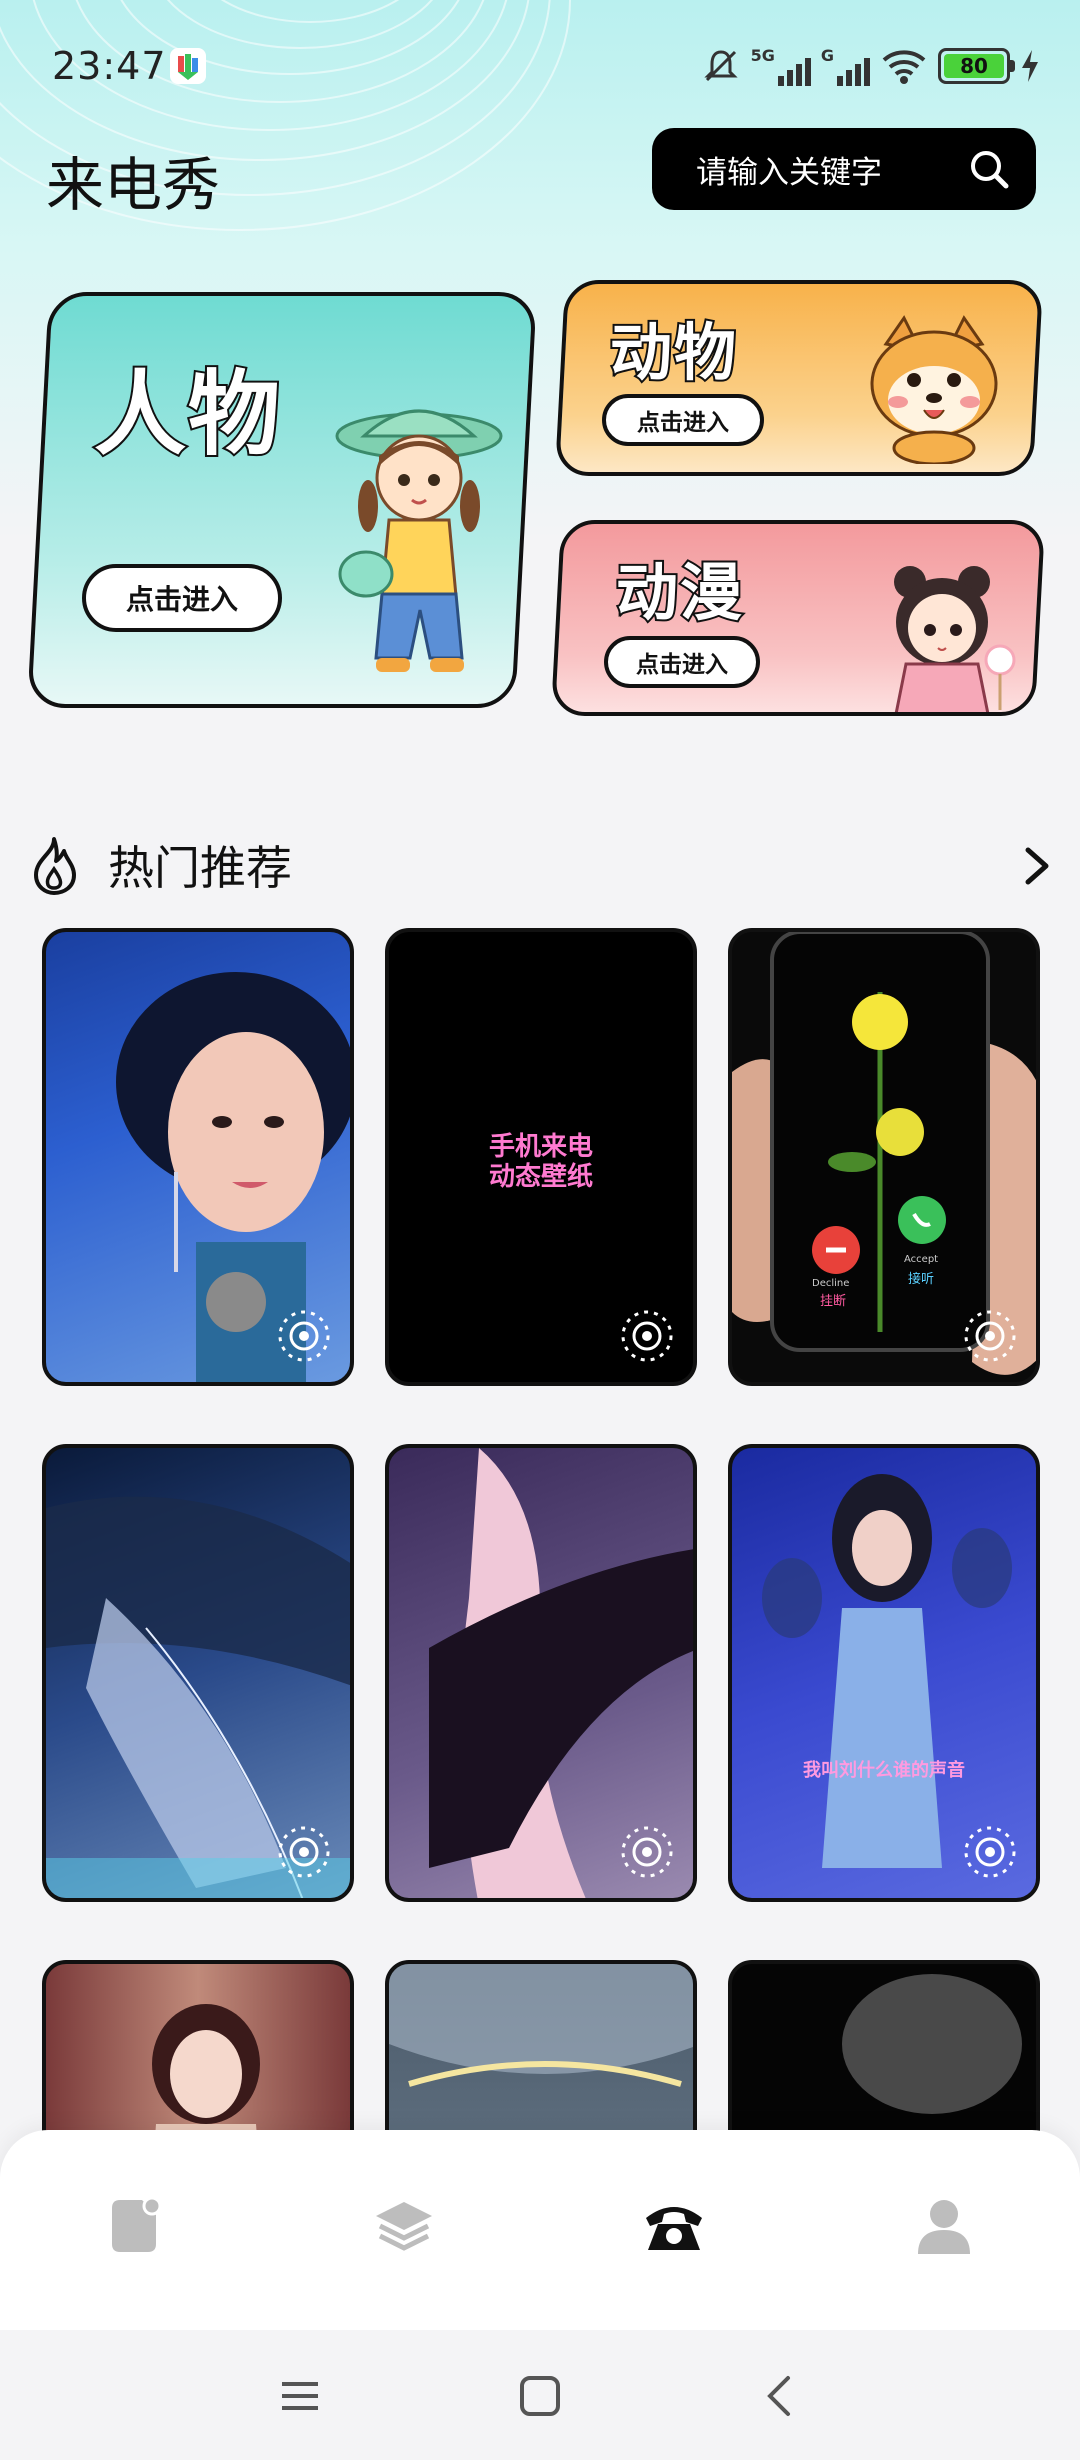  What do you see at coordinates (540, 2230) in the screenshot?
I see `bottom-nav` at bounding box center [540, 2230].